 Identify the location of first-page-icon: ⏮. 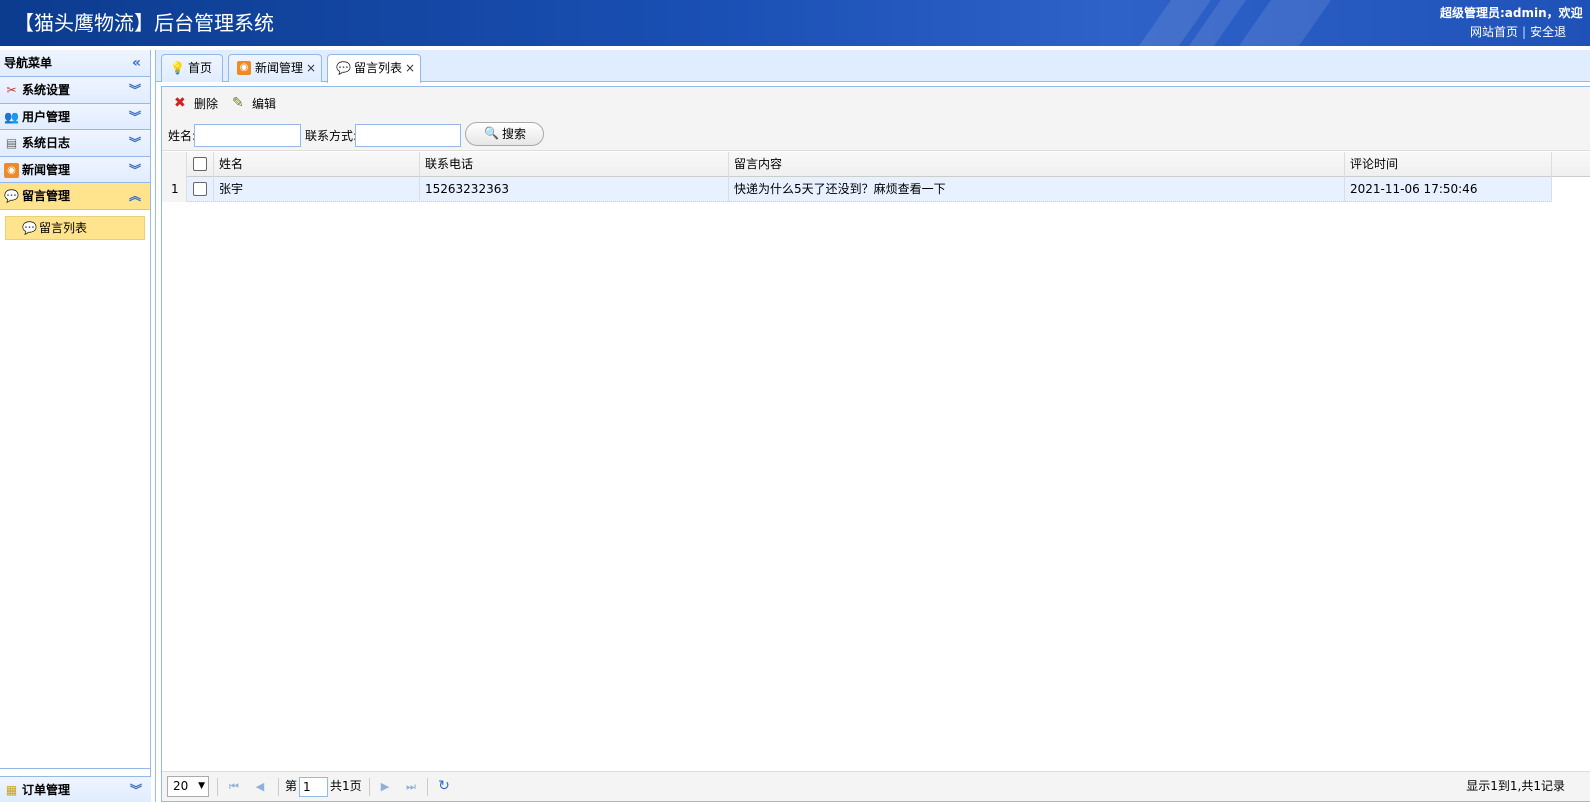
(234, 786).